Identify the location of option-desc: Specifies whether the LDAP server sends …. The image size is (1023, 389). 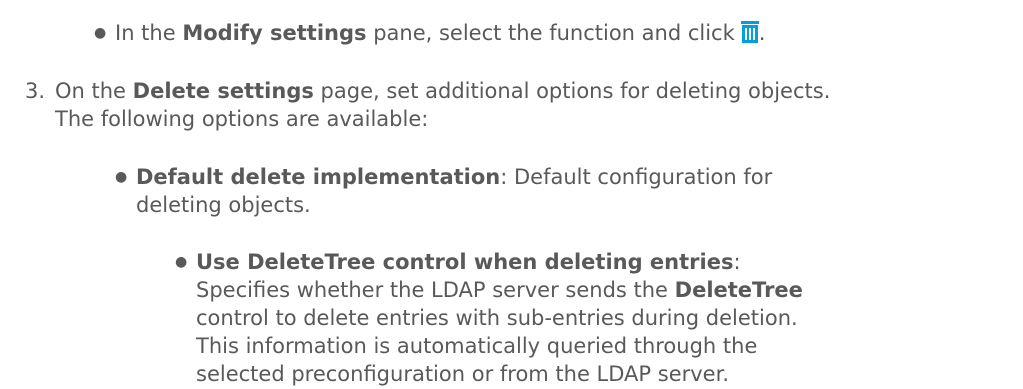
(435, 290).